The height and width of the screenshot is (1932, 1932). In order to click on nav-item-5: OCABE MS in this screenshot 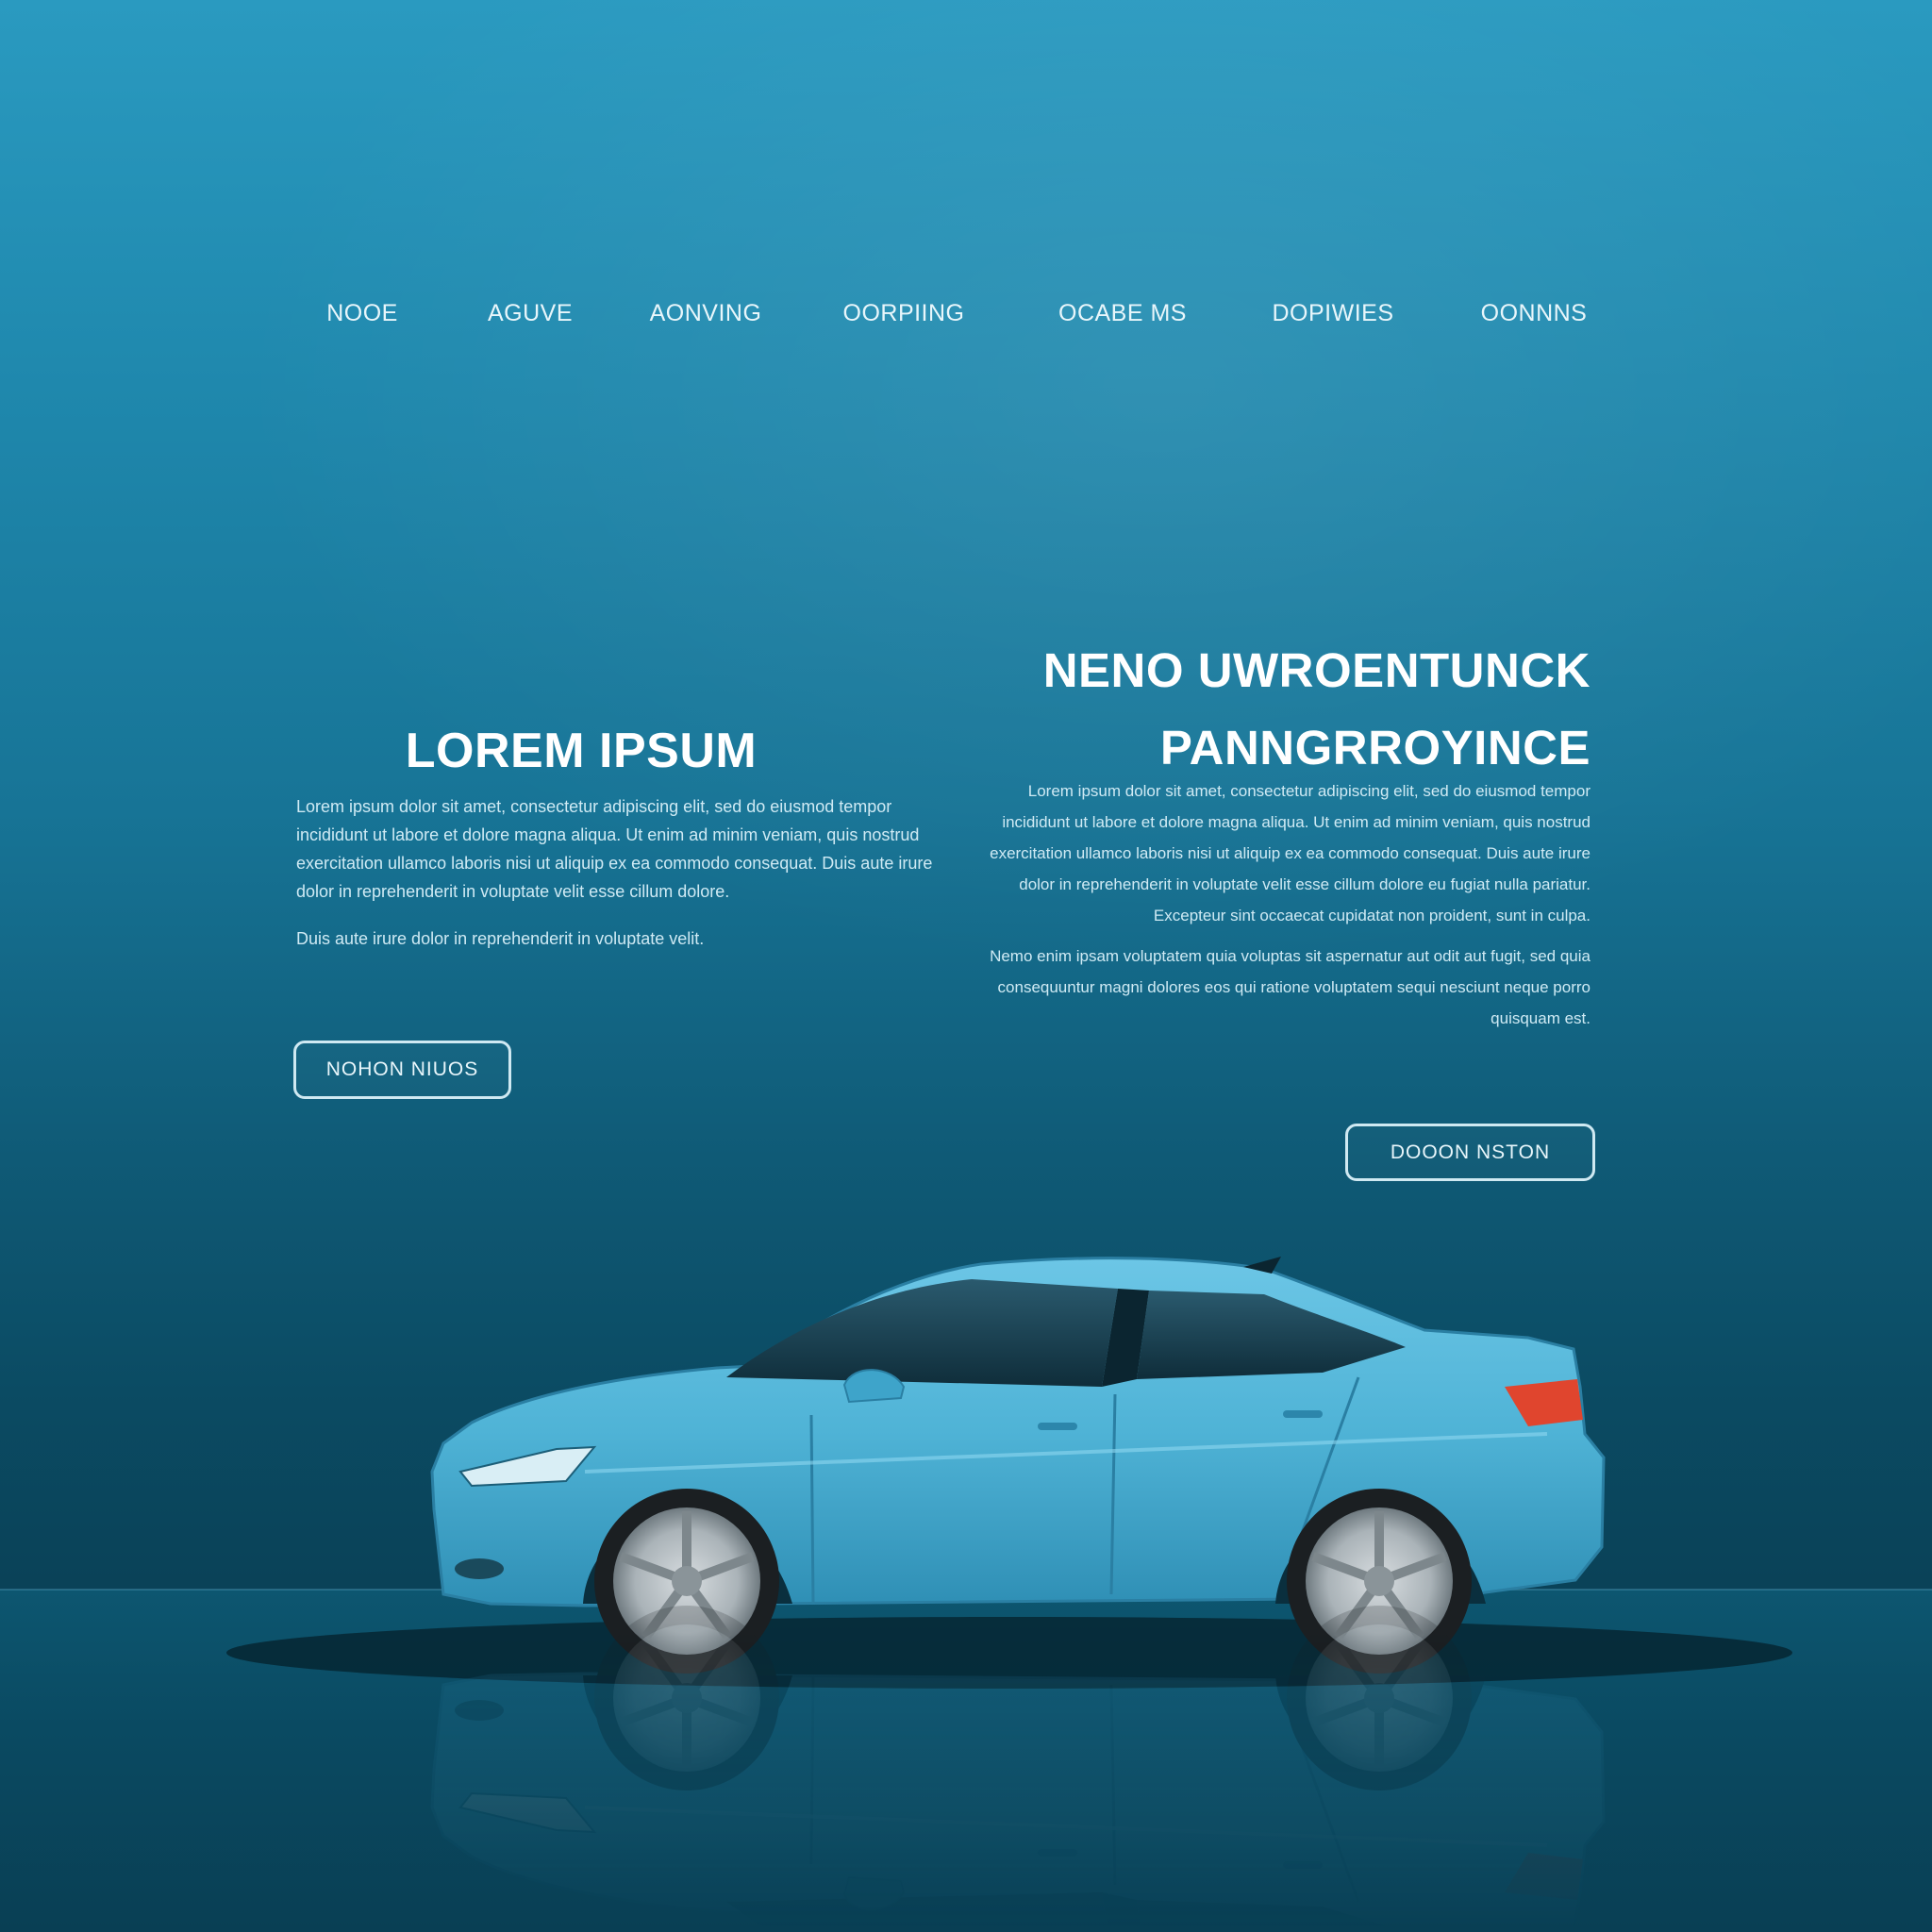, I will do `click(1123, 314)`.